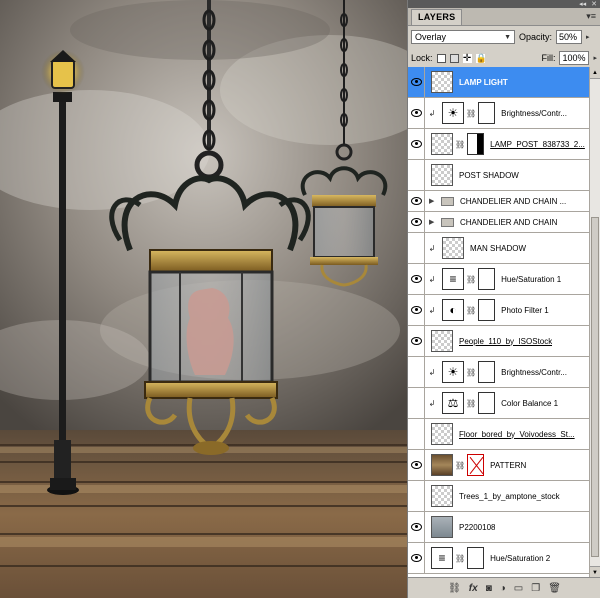 The width and height of the screenshot is (600, 598). I want to click on layer-group-row: ▶ CHANDELIER AND CHAIN, so click(499, 222).